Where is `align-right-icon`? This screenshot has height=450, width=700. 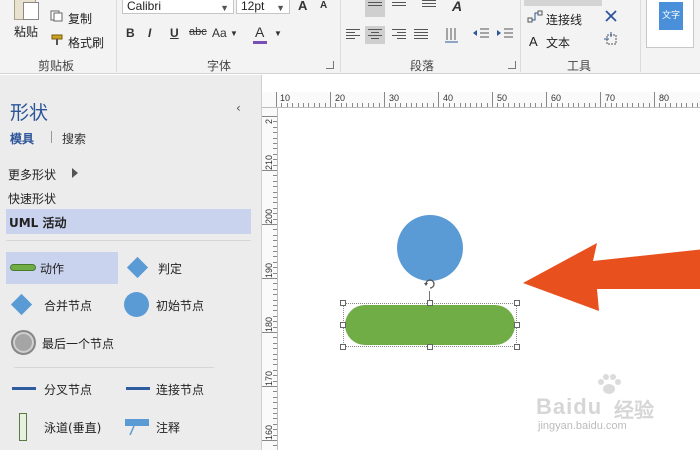
align-right-icon is located at coordinates (399, 35).